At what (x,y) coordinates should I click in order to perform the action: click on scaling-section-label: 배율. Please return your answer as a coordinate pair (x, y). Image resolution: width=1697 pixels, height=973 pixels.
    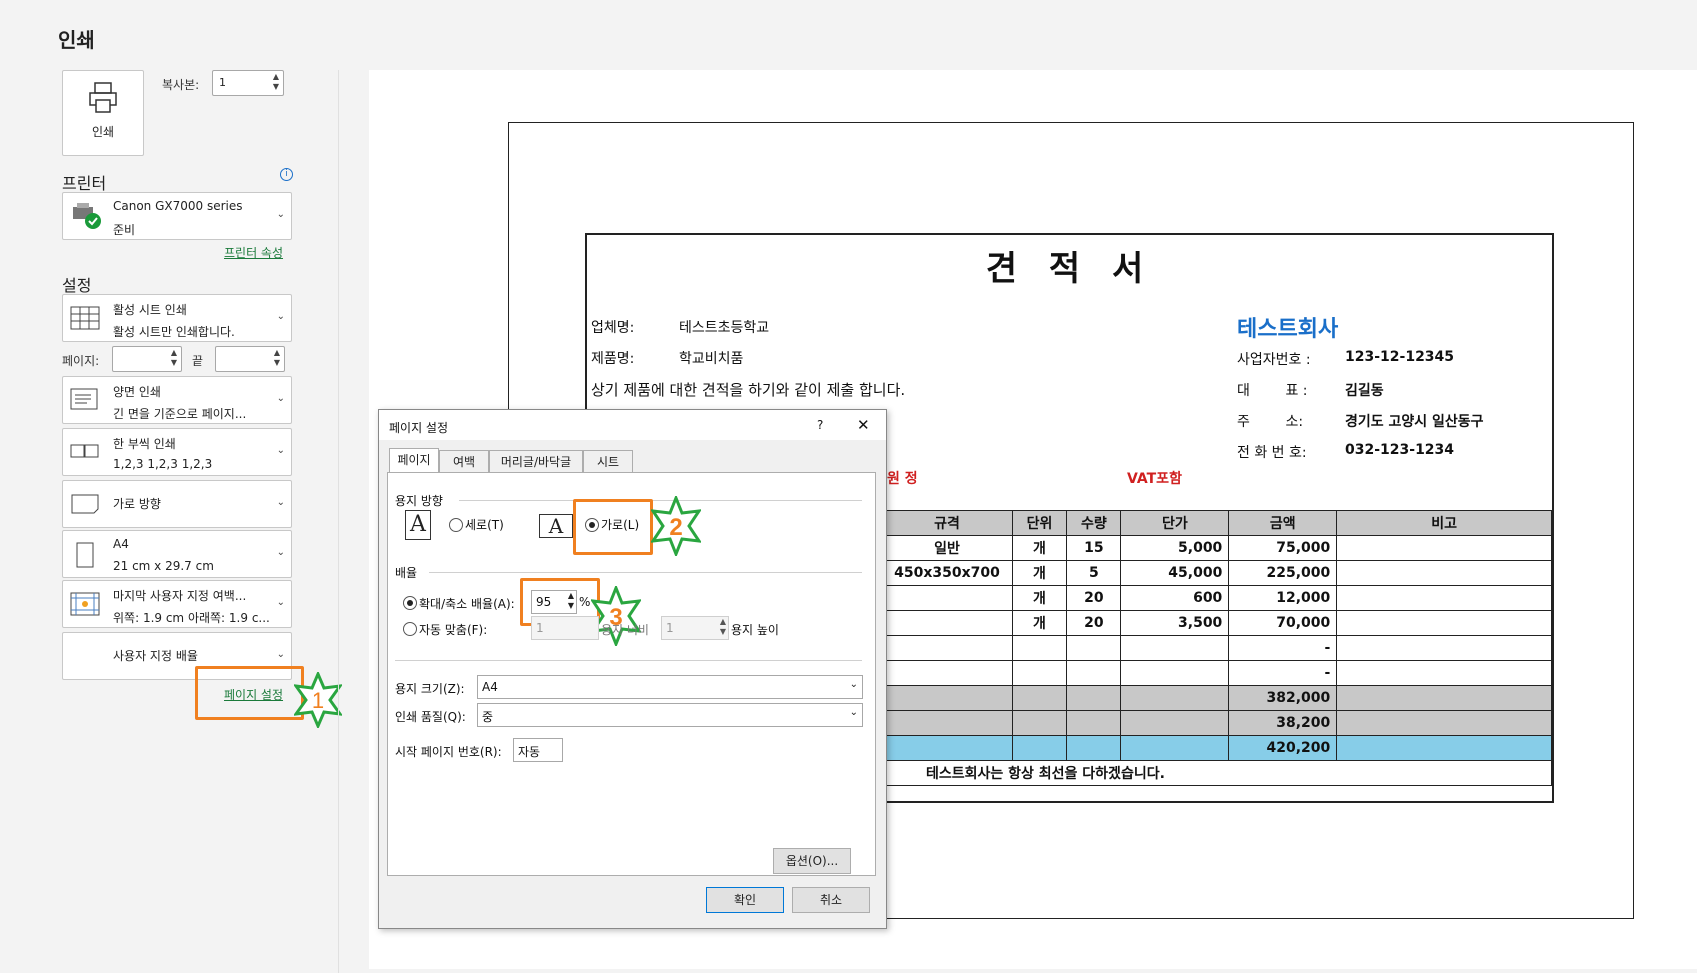
    Looking at the image, I should click on (406, 573).